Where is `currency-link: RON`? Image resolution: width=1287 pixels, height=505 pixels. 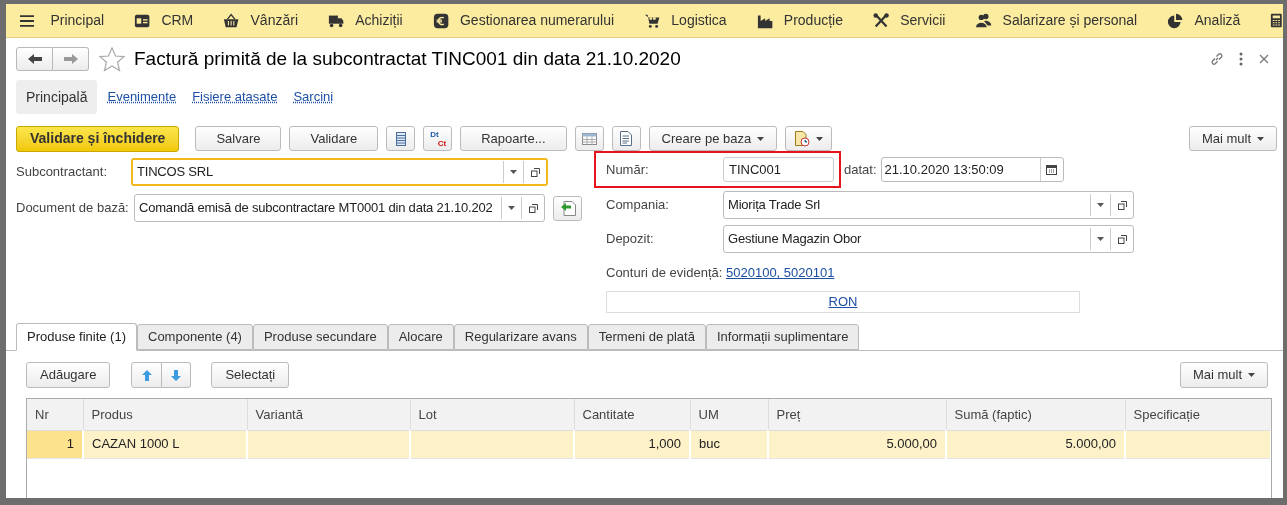 currency-link: RON is located at coordinates (843, 302).